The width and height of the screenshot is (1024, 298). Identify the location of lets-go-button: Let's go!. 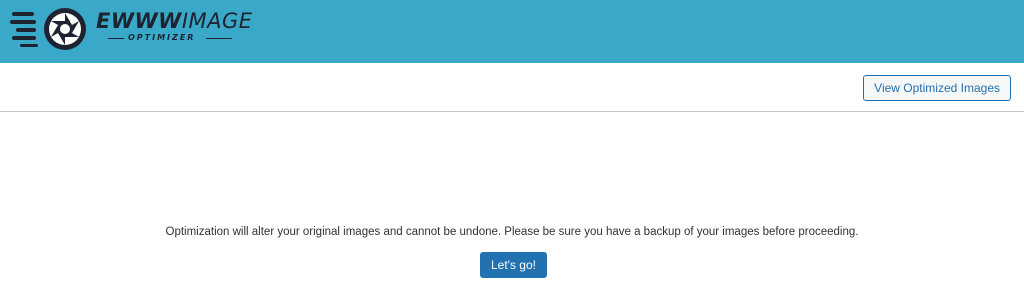
(513, 265).